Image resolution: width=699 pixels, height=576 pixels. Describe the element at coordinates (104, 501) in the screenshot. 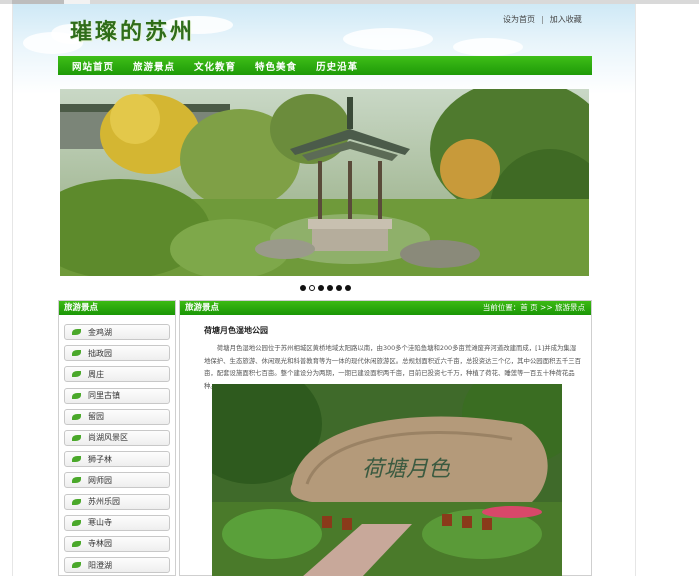

I see `sidebar-item-label: 苏州乐园` at that location.